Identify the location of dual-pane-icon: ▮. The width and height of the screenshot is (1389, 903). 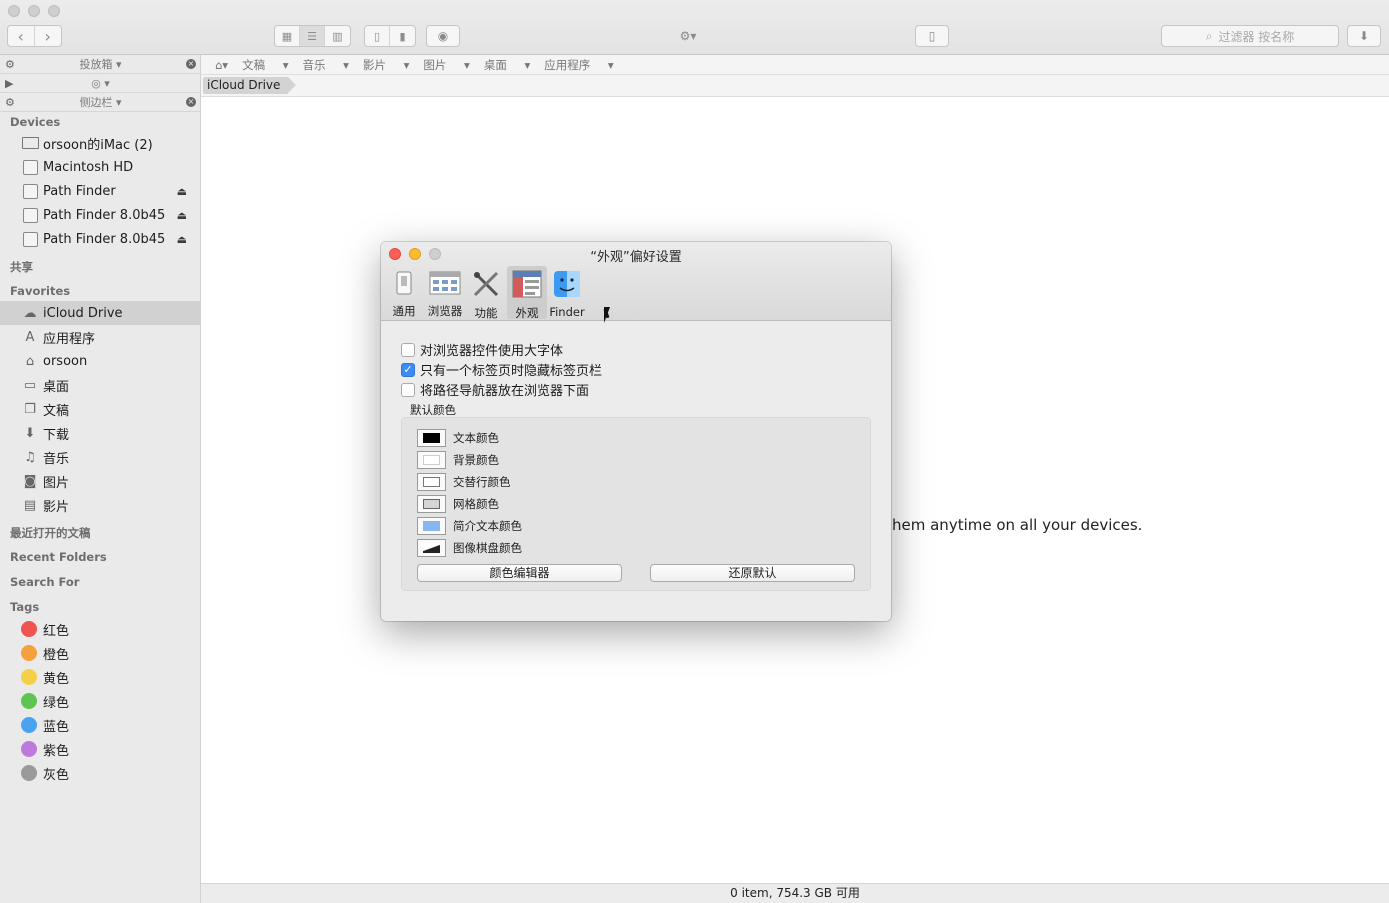
(402, 36).